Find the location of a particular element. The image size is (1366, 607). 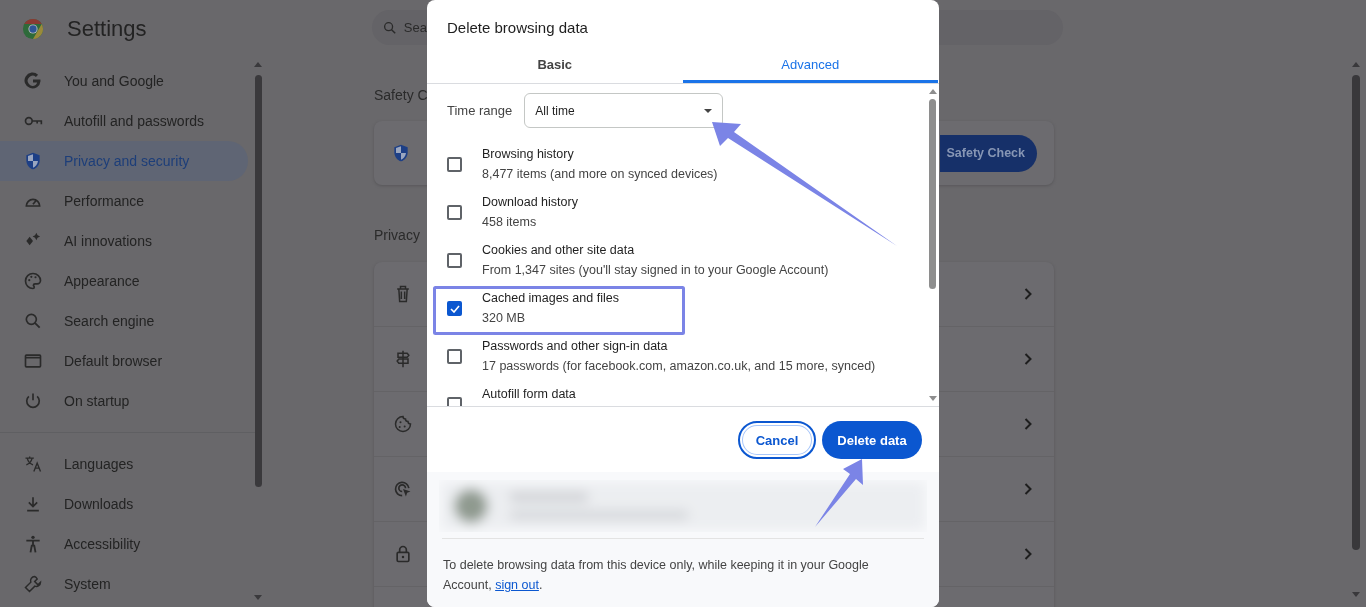

option-detail: From 1,347 sites (you'll stay signed in to your Google Account) is located at coordinates (655, 270).